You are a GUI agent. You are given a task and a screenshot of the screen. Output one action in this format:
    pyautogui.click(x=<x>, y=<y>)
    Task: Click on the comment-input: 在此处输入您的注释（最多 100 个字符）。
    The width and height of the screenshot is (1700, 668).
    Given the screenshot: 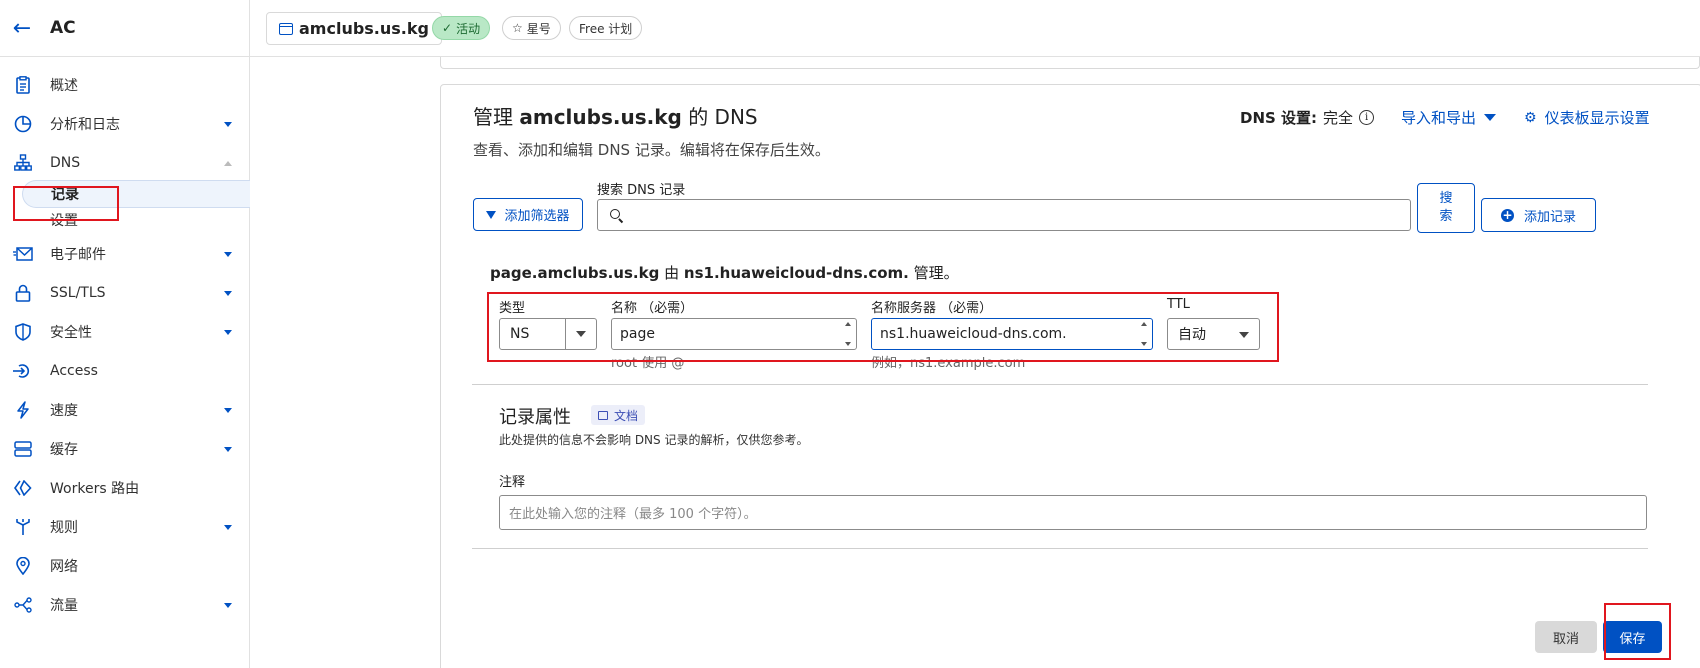 What is the action you would take?
    pyautogui.click(x=1073, y=512)
    